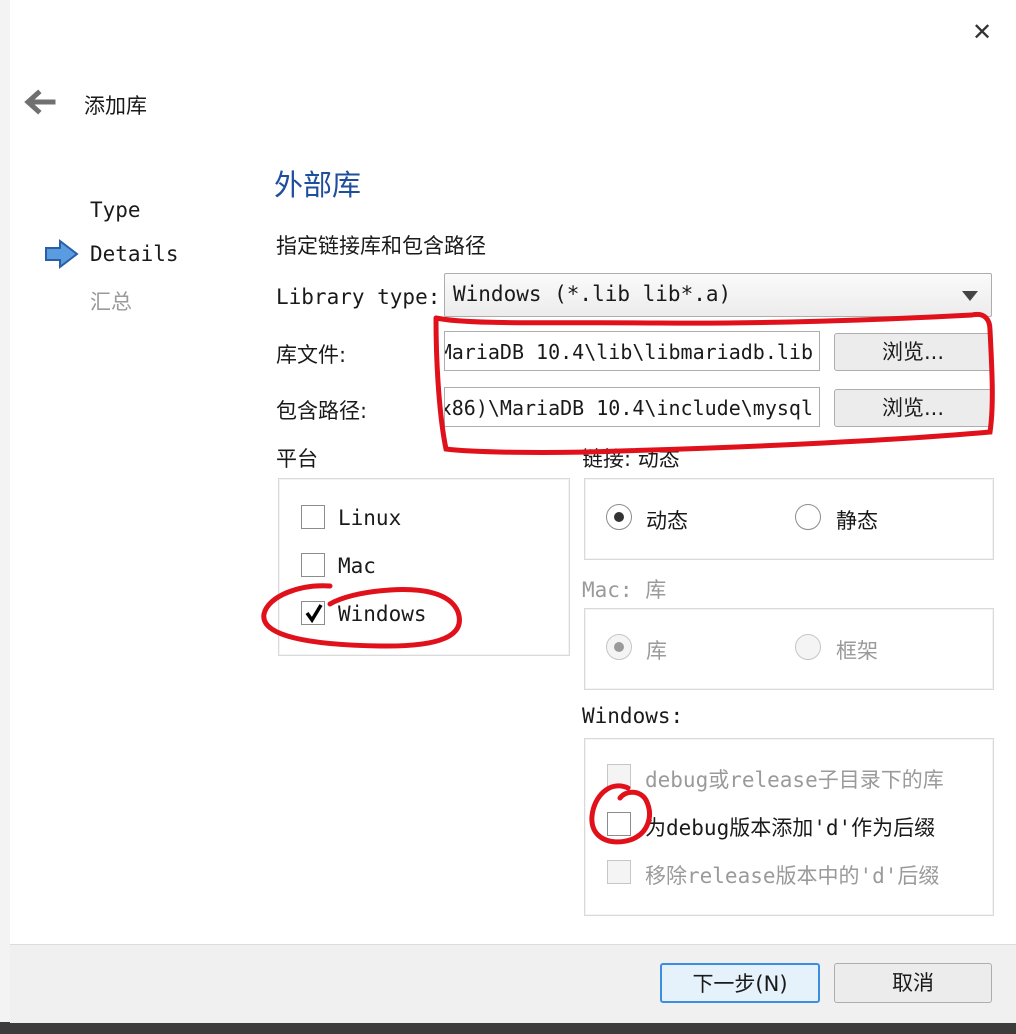 The image size is (1016, 1034). What do you see at coordinates (318, 185) in the screenshot?
I see `page-title: 外部库` at bounding box center [318, 185].